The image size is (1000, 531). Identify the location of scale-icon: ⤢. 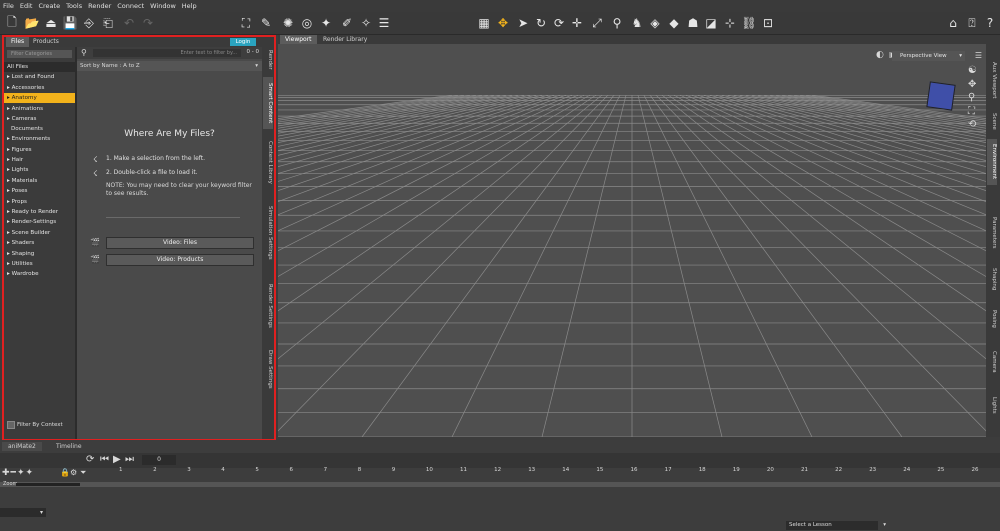
(597, 23).